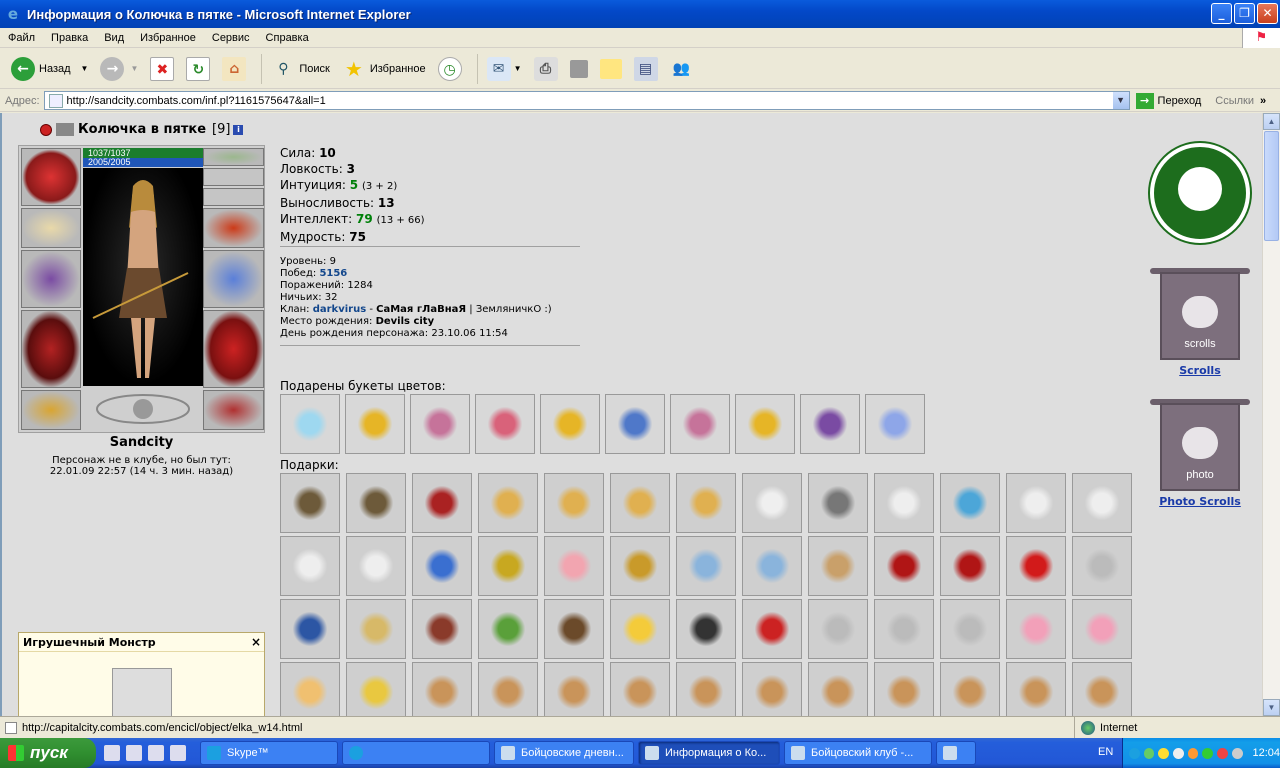 This screenshot has height=768, width=1280. I want to click on boots-slot, so click(233, 410).